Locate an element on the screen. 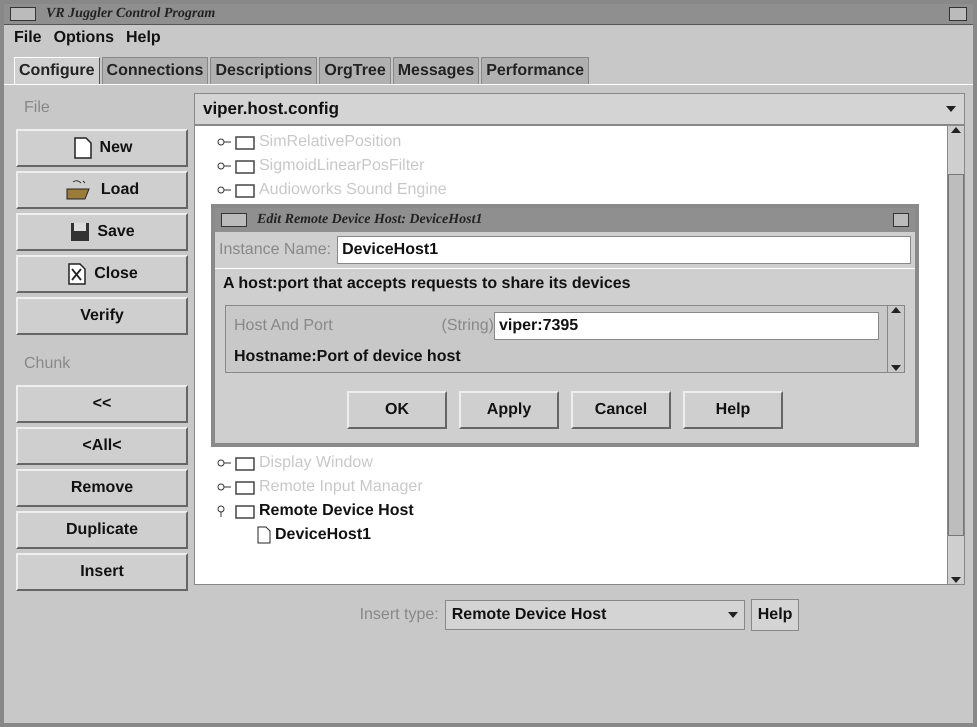 The width and height of the screenshot is (977, 727). dialog-button: Apply is located at coordinates (509, 410).